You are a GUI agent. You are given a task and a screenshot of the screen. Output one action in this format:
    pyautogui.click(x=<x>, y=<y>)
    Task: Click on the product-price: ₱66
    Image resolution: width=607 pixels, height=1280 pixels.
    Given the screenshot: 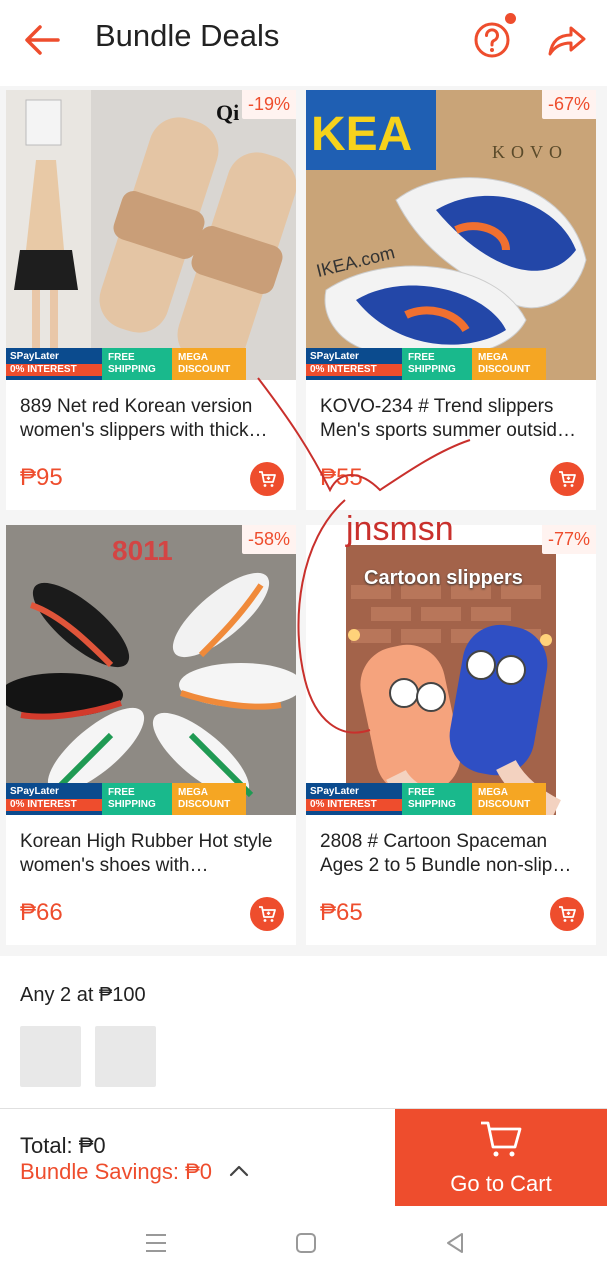 What is the action you would take?
    pyautogui.click(x=41, y=912)
    